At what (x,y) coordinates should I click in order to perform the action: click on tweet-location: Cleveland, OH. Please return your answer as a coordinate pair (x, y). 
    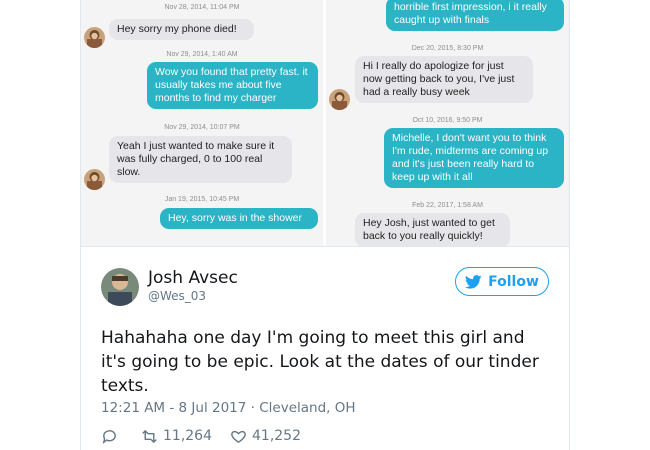
    Looking at the image, I should click on (307, 408).